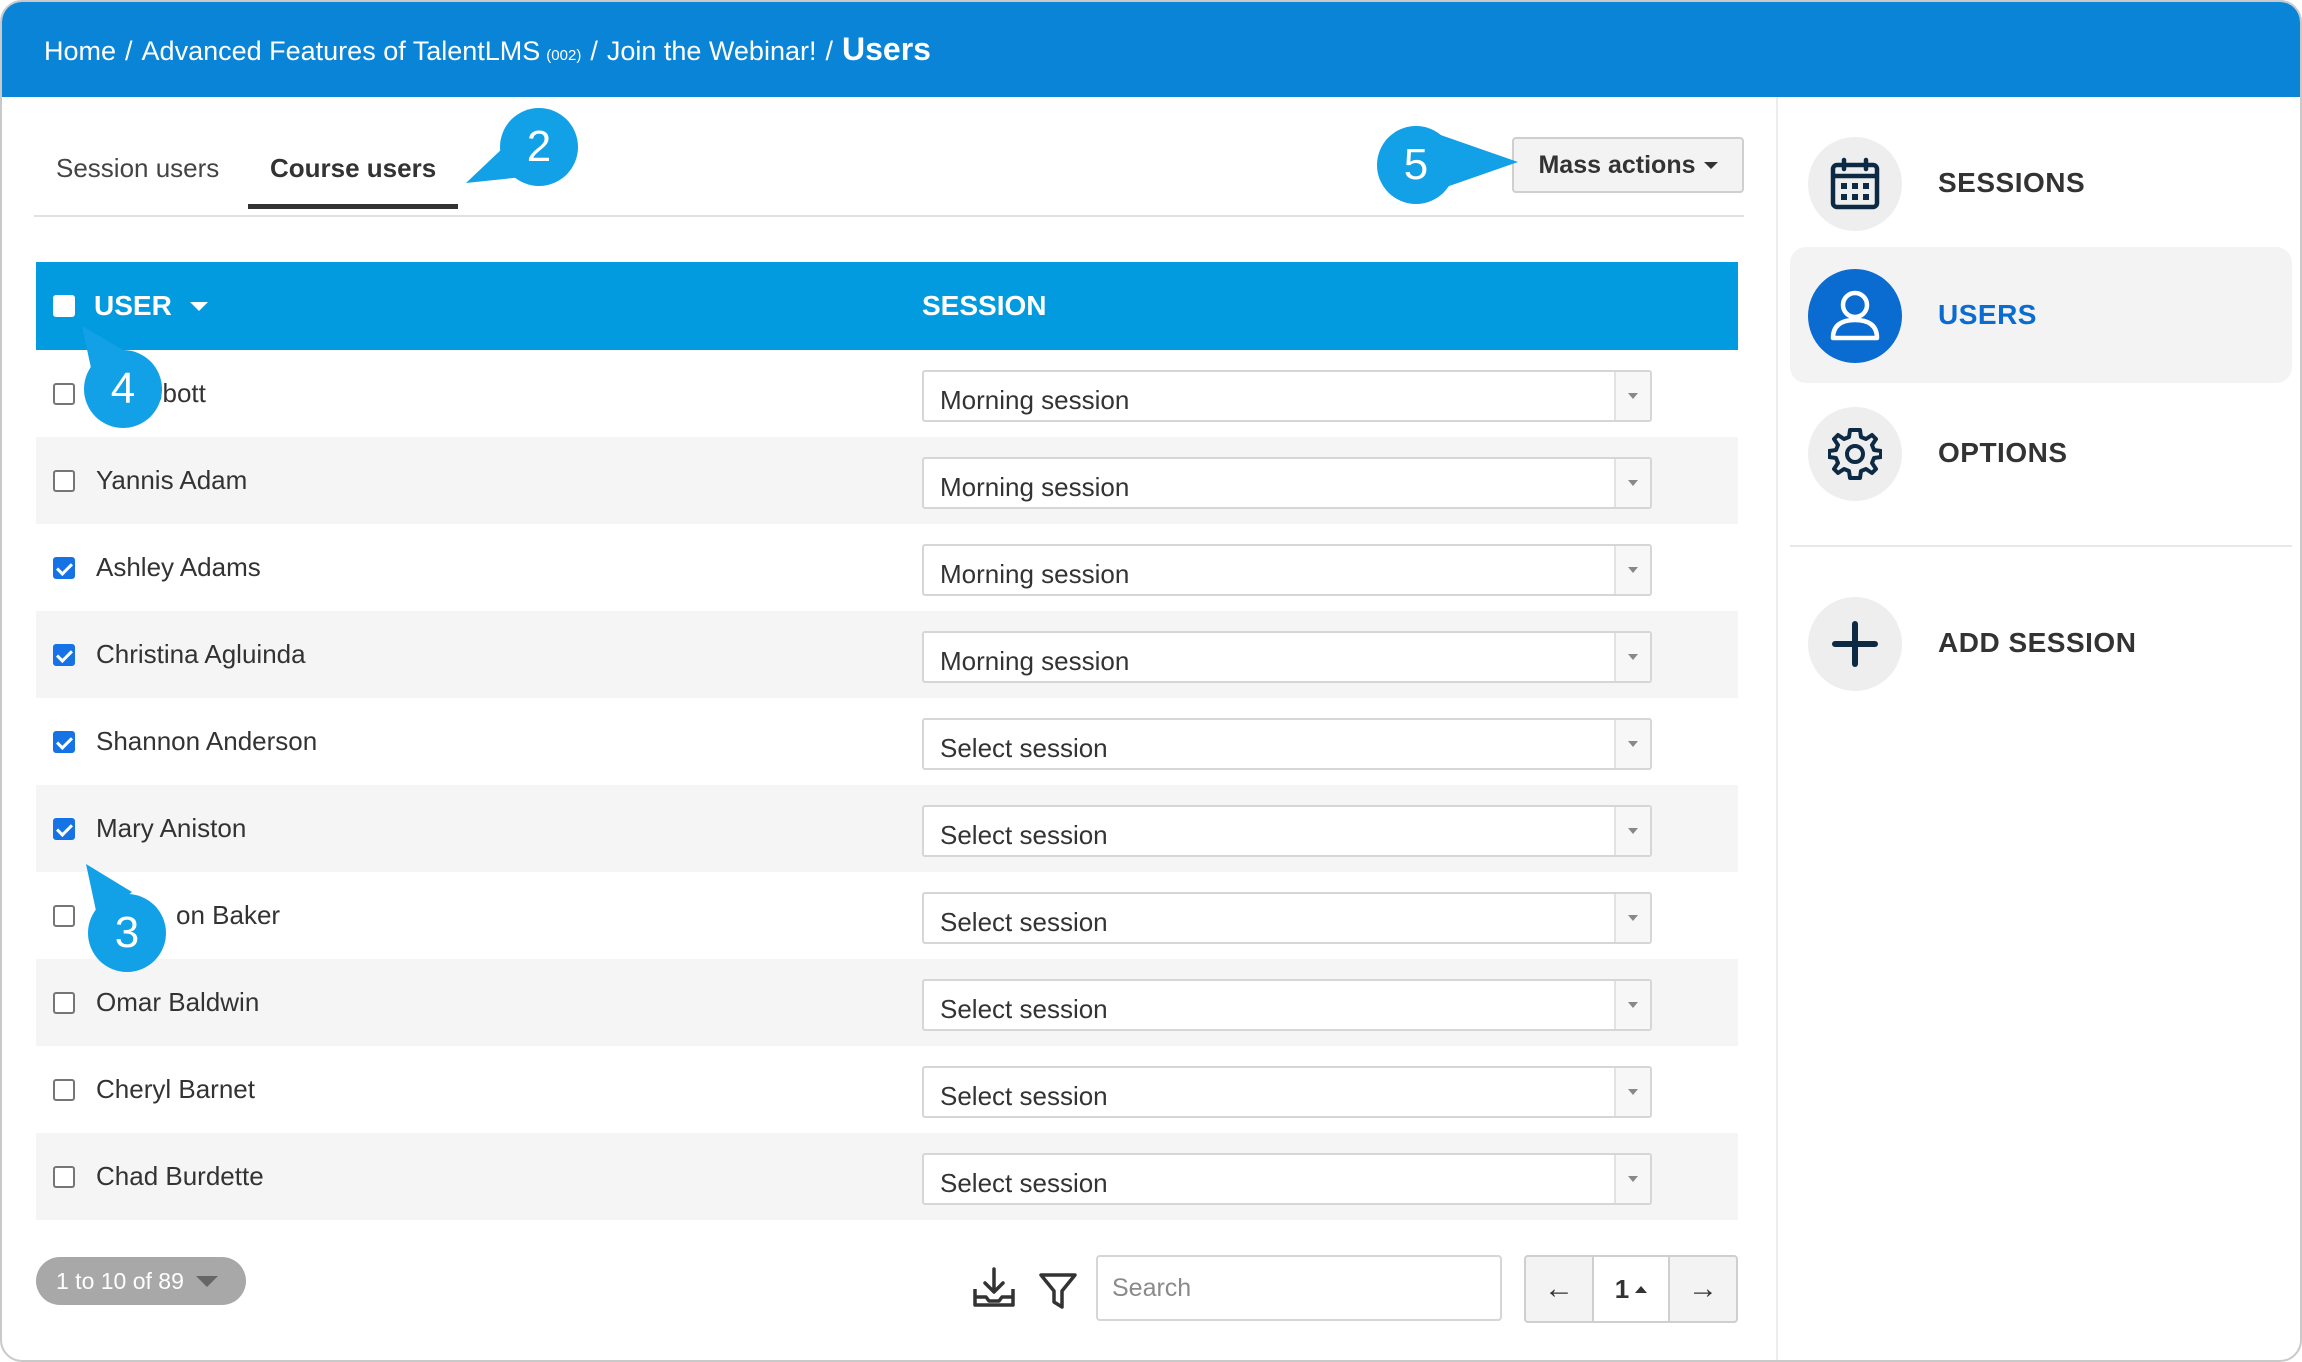  Describe the element at coordinates (180, 1176) in the screenshot. I see `user-name: Chad Burdette` at that location.